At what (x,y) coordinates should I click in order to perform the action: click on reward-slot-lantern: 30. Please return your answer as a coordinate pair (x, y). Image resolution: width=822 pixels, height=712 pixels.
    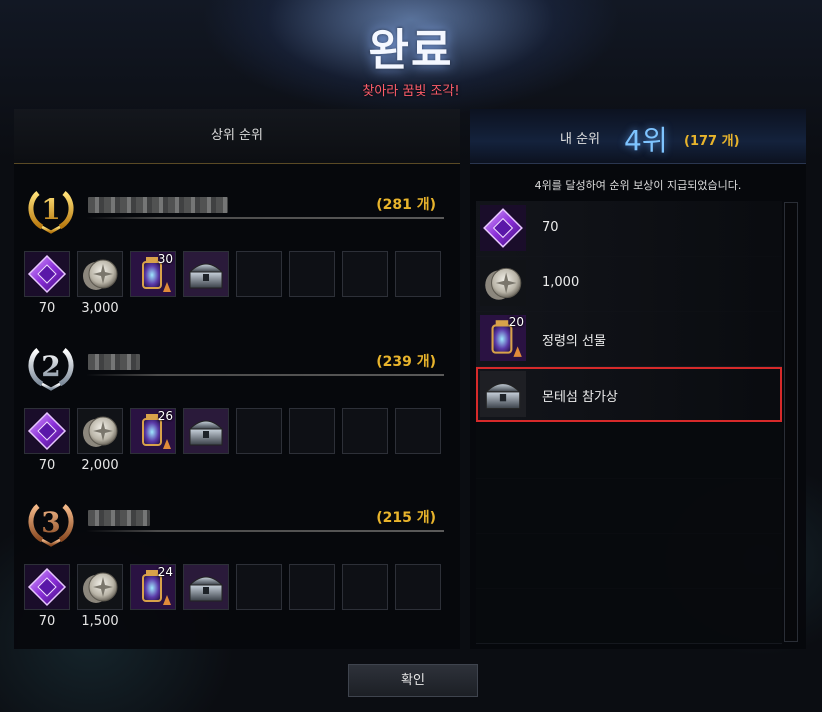
    Looking at the image, I should click on (153, 274).